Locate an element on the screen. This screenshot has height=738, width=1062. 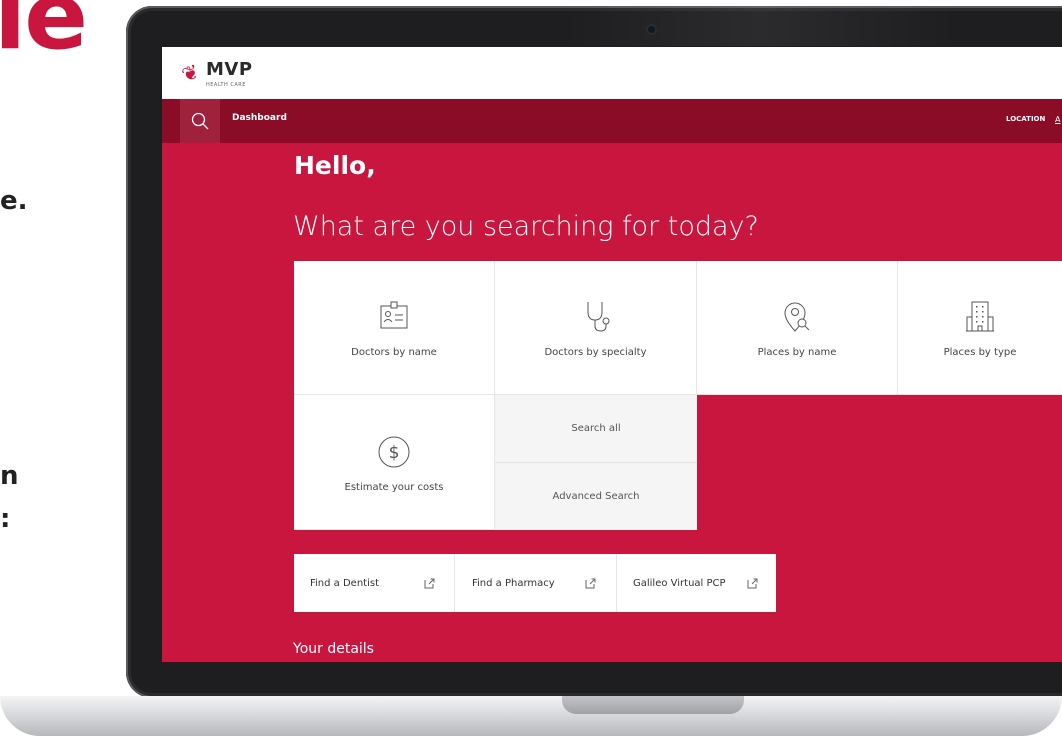
id-badge-icon is located at coordinates (394, 315).